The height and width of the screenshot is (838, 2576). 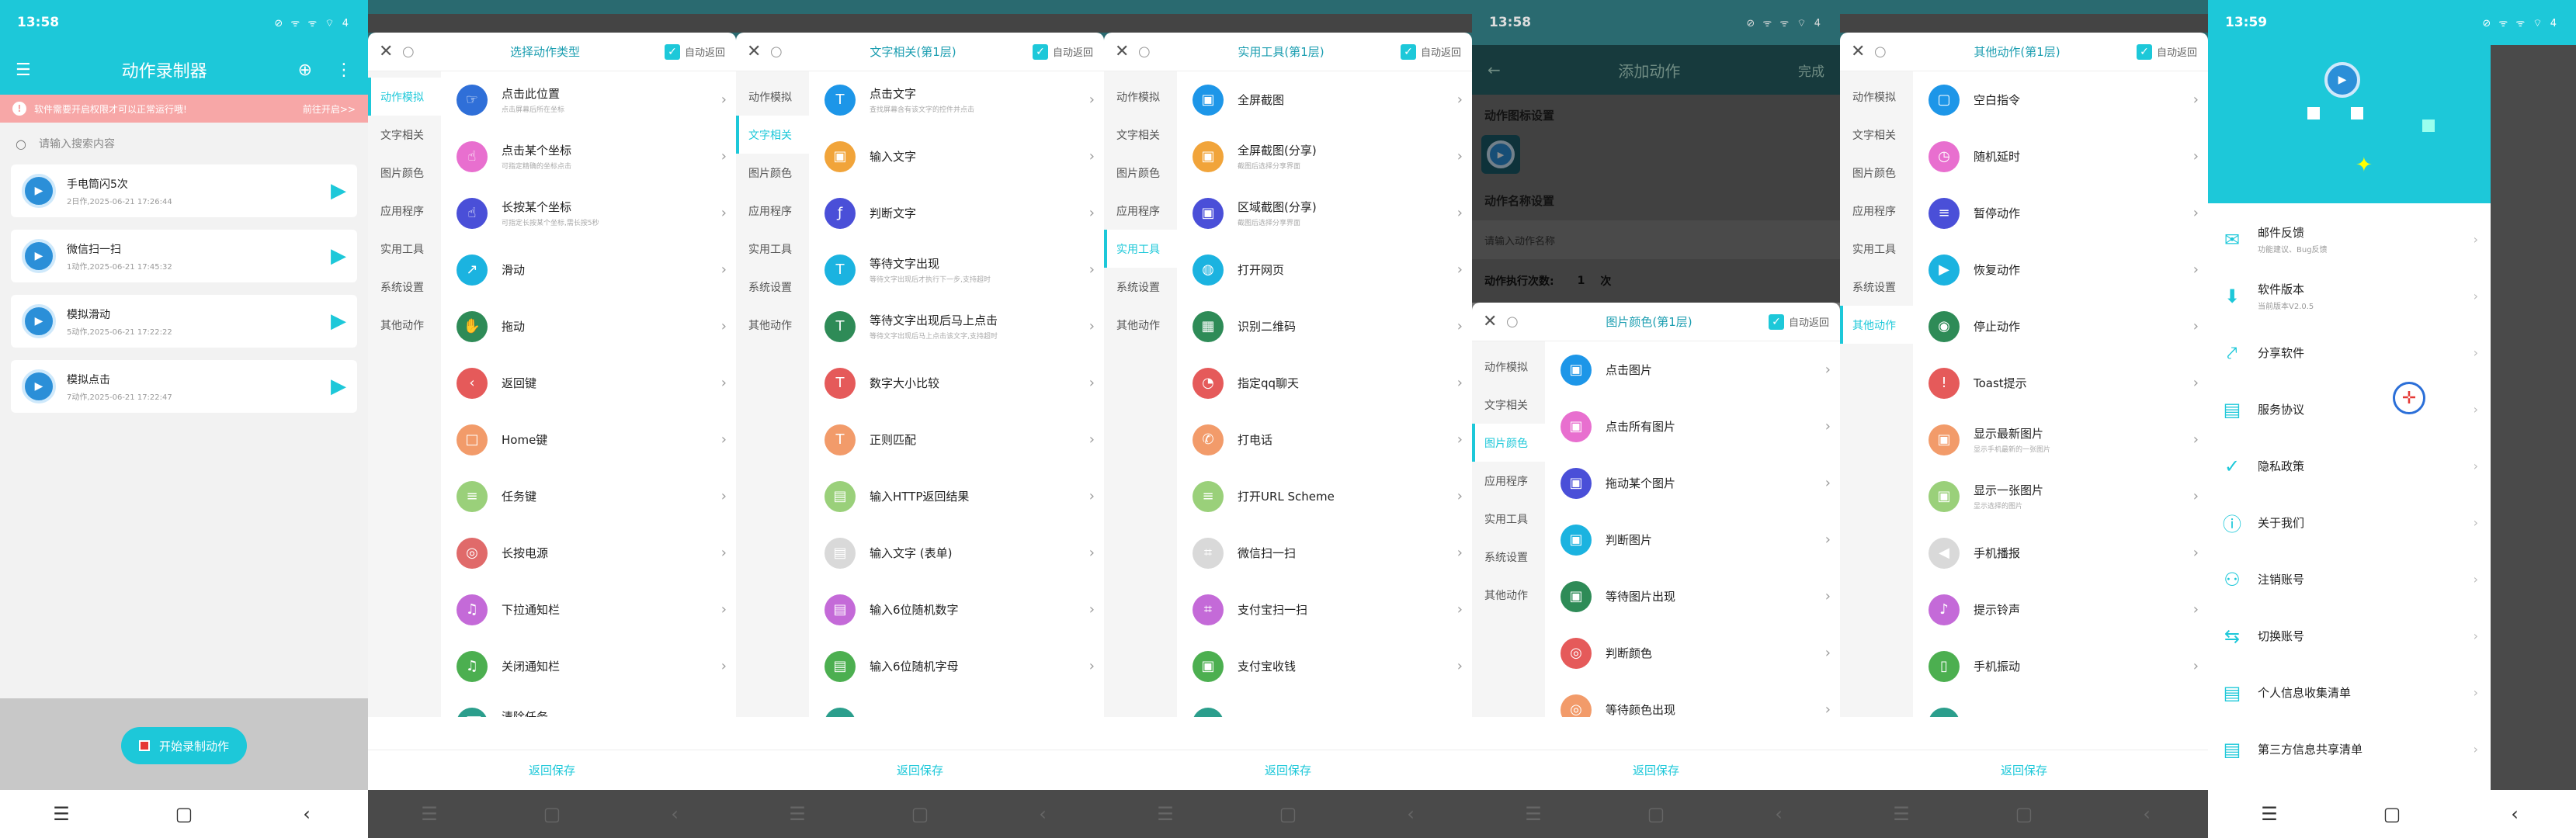 What do you see at coordinates (956, 383) in the screenshot?
I see `action-item: T 数字大小比较 ›` at bounding box center [956, 383].